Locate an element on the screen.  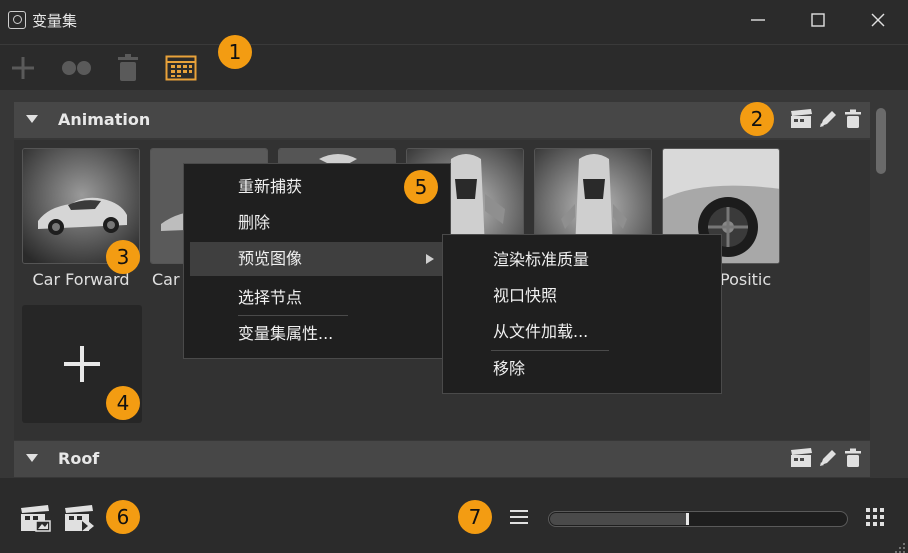
list-icon is located at coordinates (519, 517).